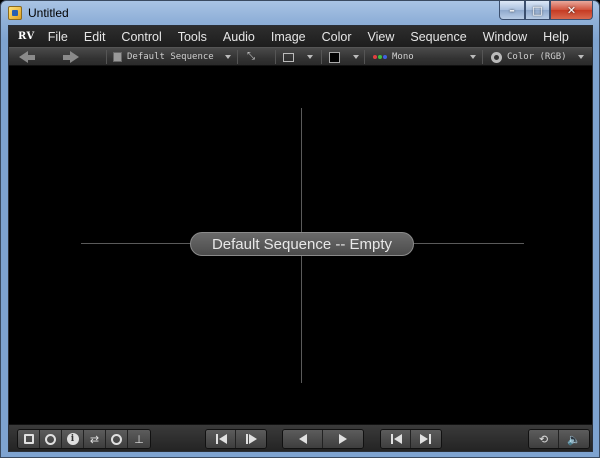 This screenshot has height=458, width=600. Describe the element at coordinates (288, 57) in the screenshot. I see `frame-icon` at that location.